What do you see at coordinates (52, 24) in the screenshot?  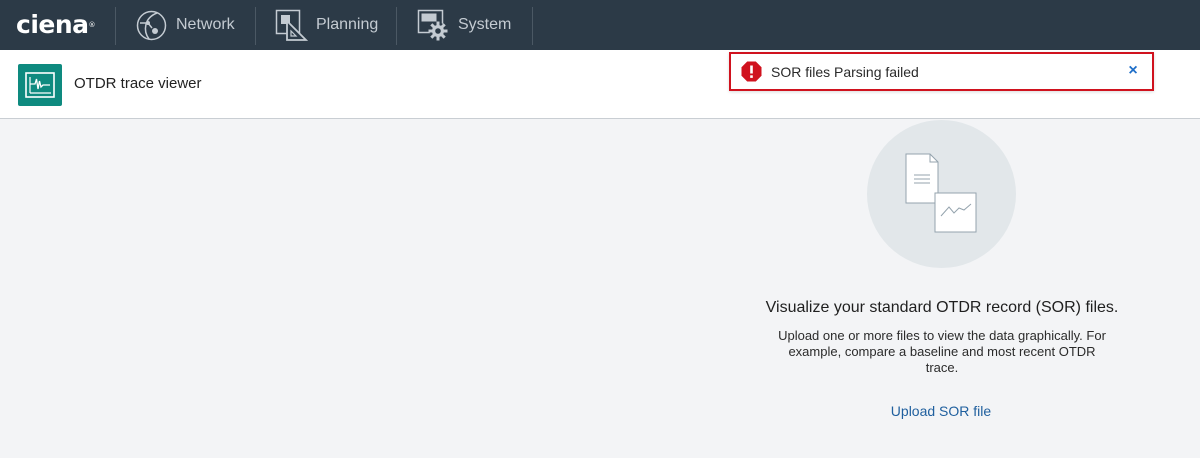 I see `brand-name: ciena` at bounding box center [52, 24].